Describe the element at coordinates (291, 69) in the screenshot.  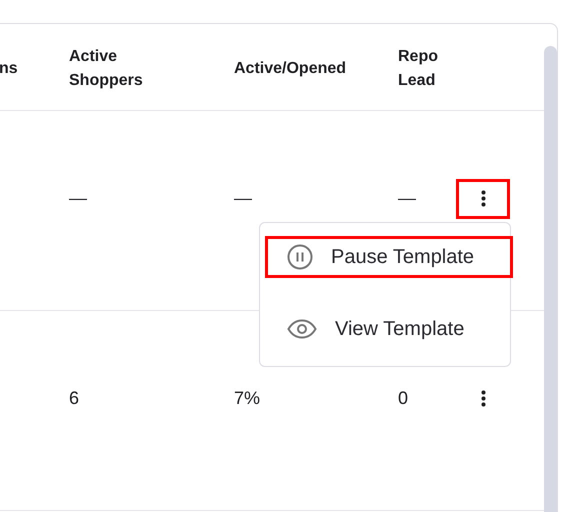
I see `column-header: Active/Opened` at that location.